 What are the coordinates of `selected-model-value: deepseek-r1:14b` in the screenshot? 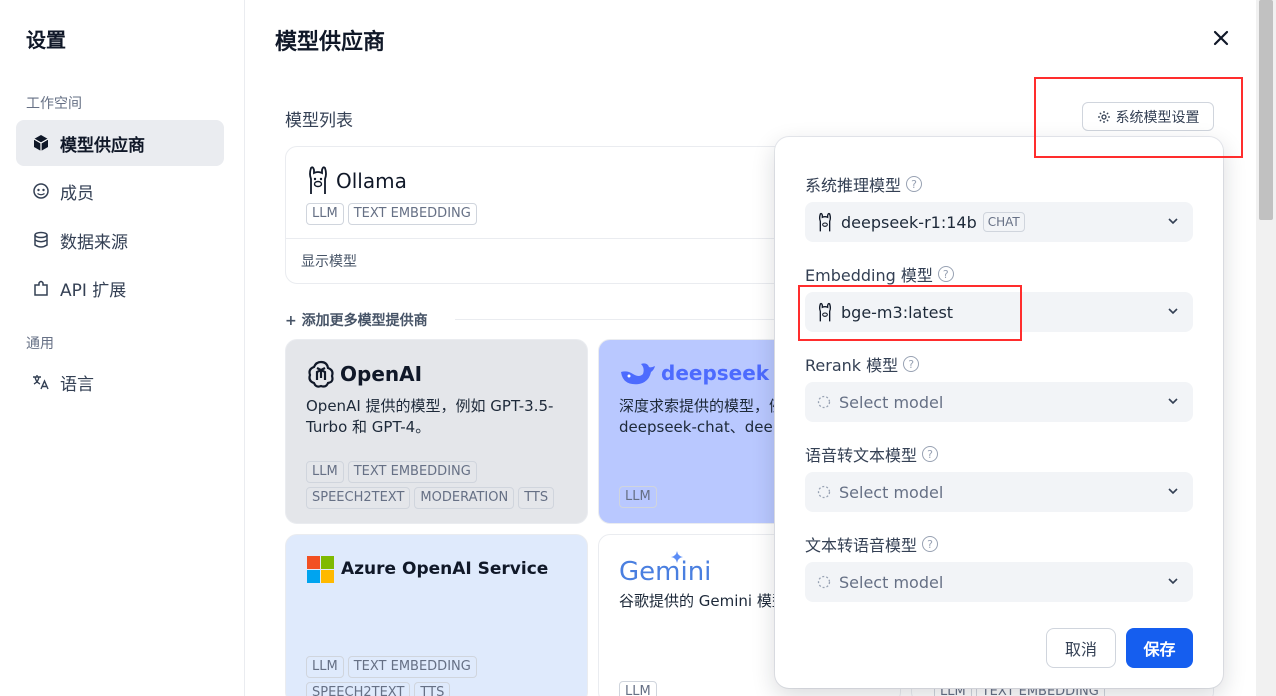 It's located at (909, 222).